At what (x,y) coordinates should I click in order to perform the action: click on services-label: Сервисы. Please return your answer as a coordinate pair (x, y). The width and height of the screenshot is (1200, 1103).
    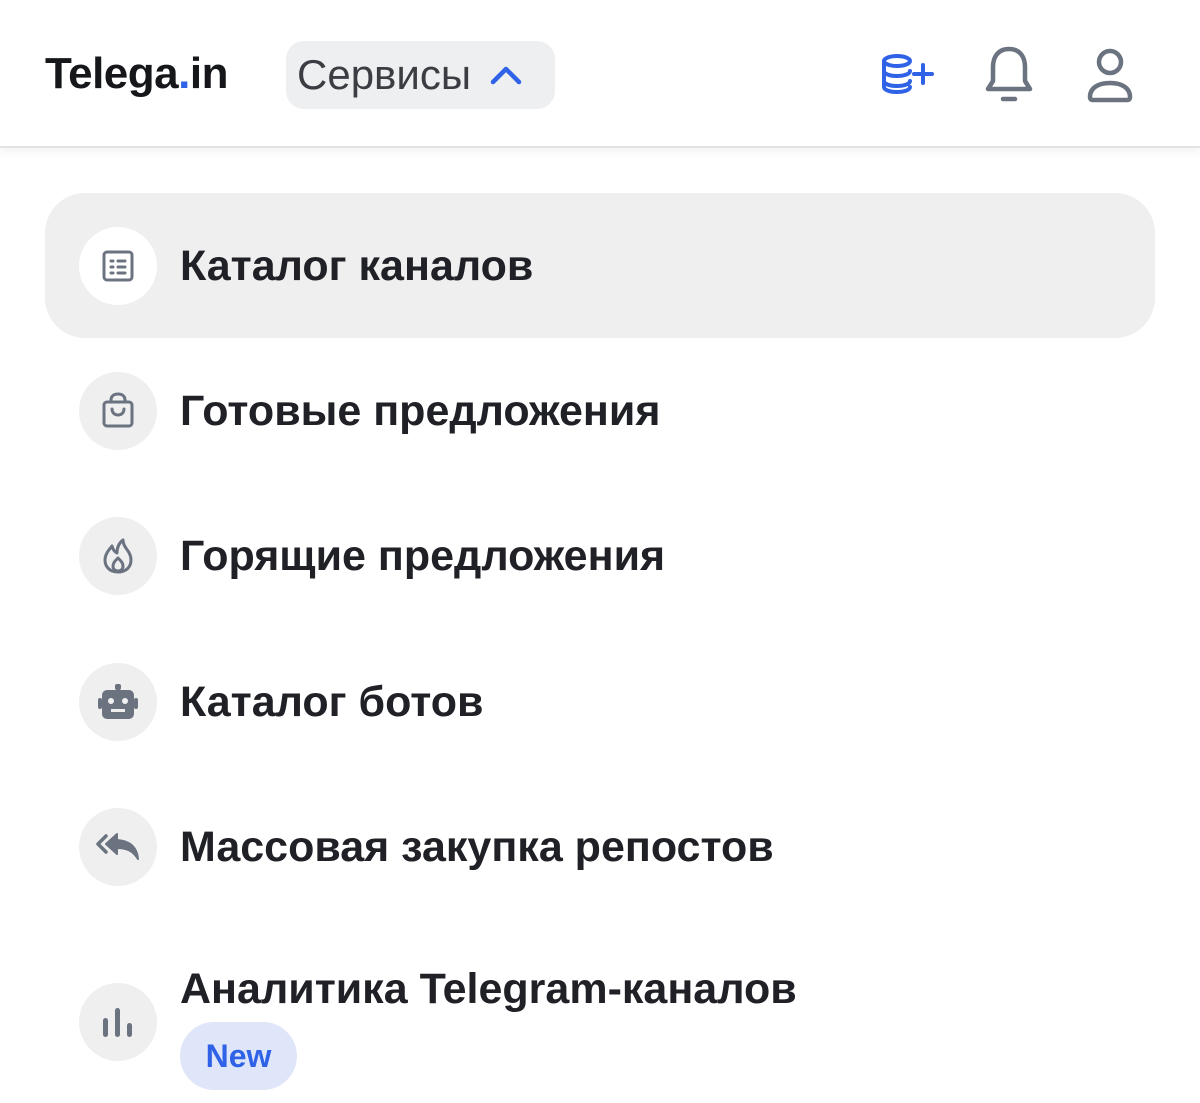
    Looking at the image, I should click on (384, 74).